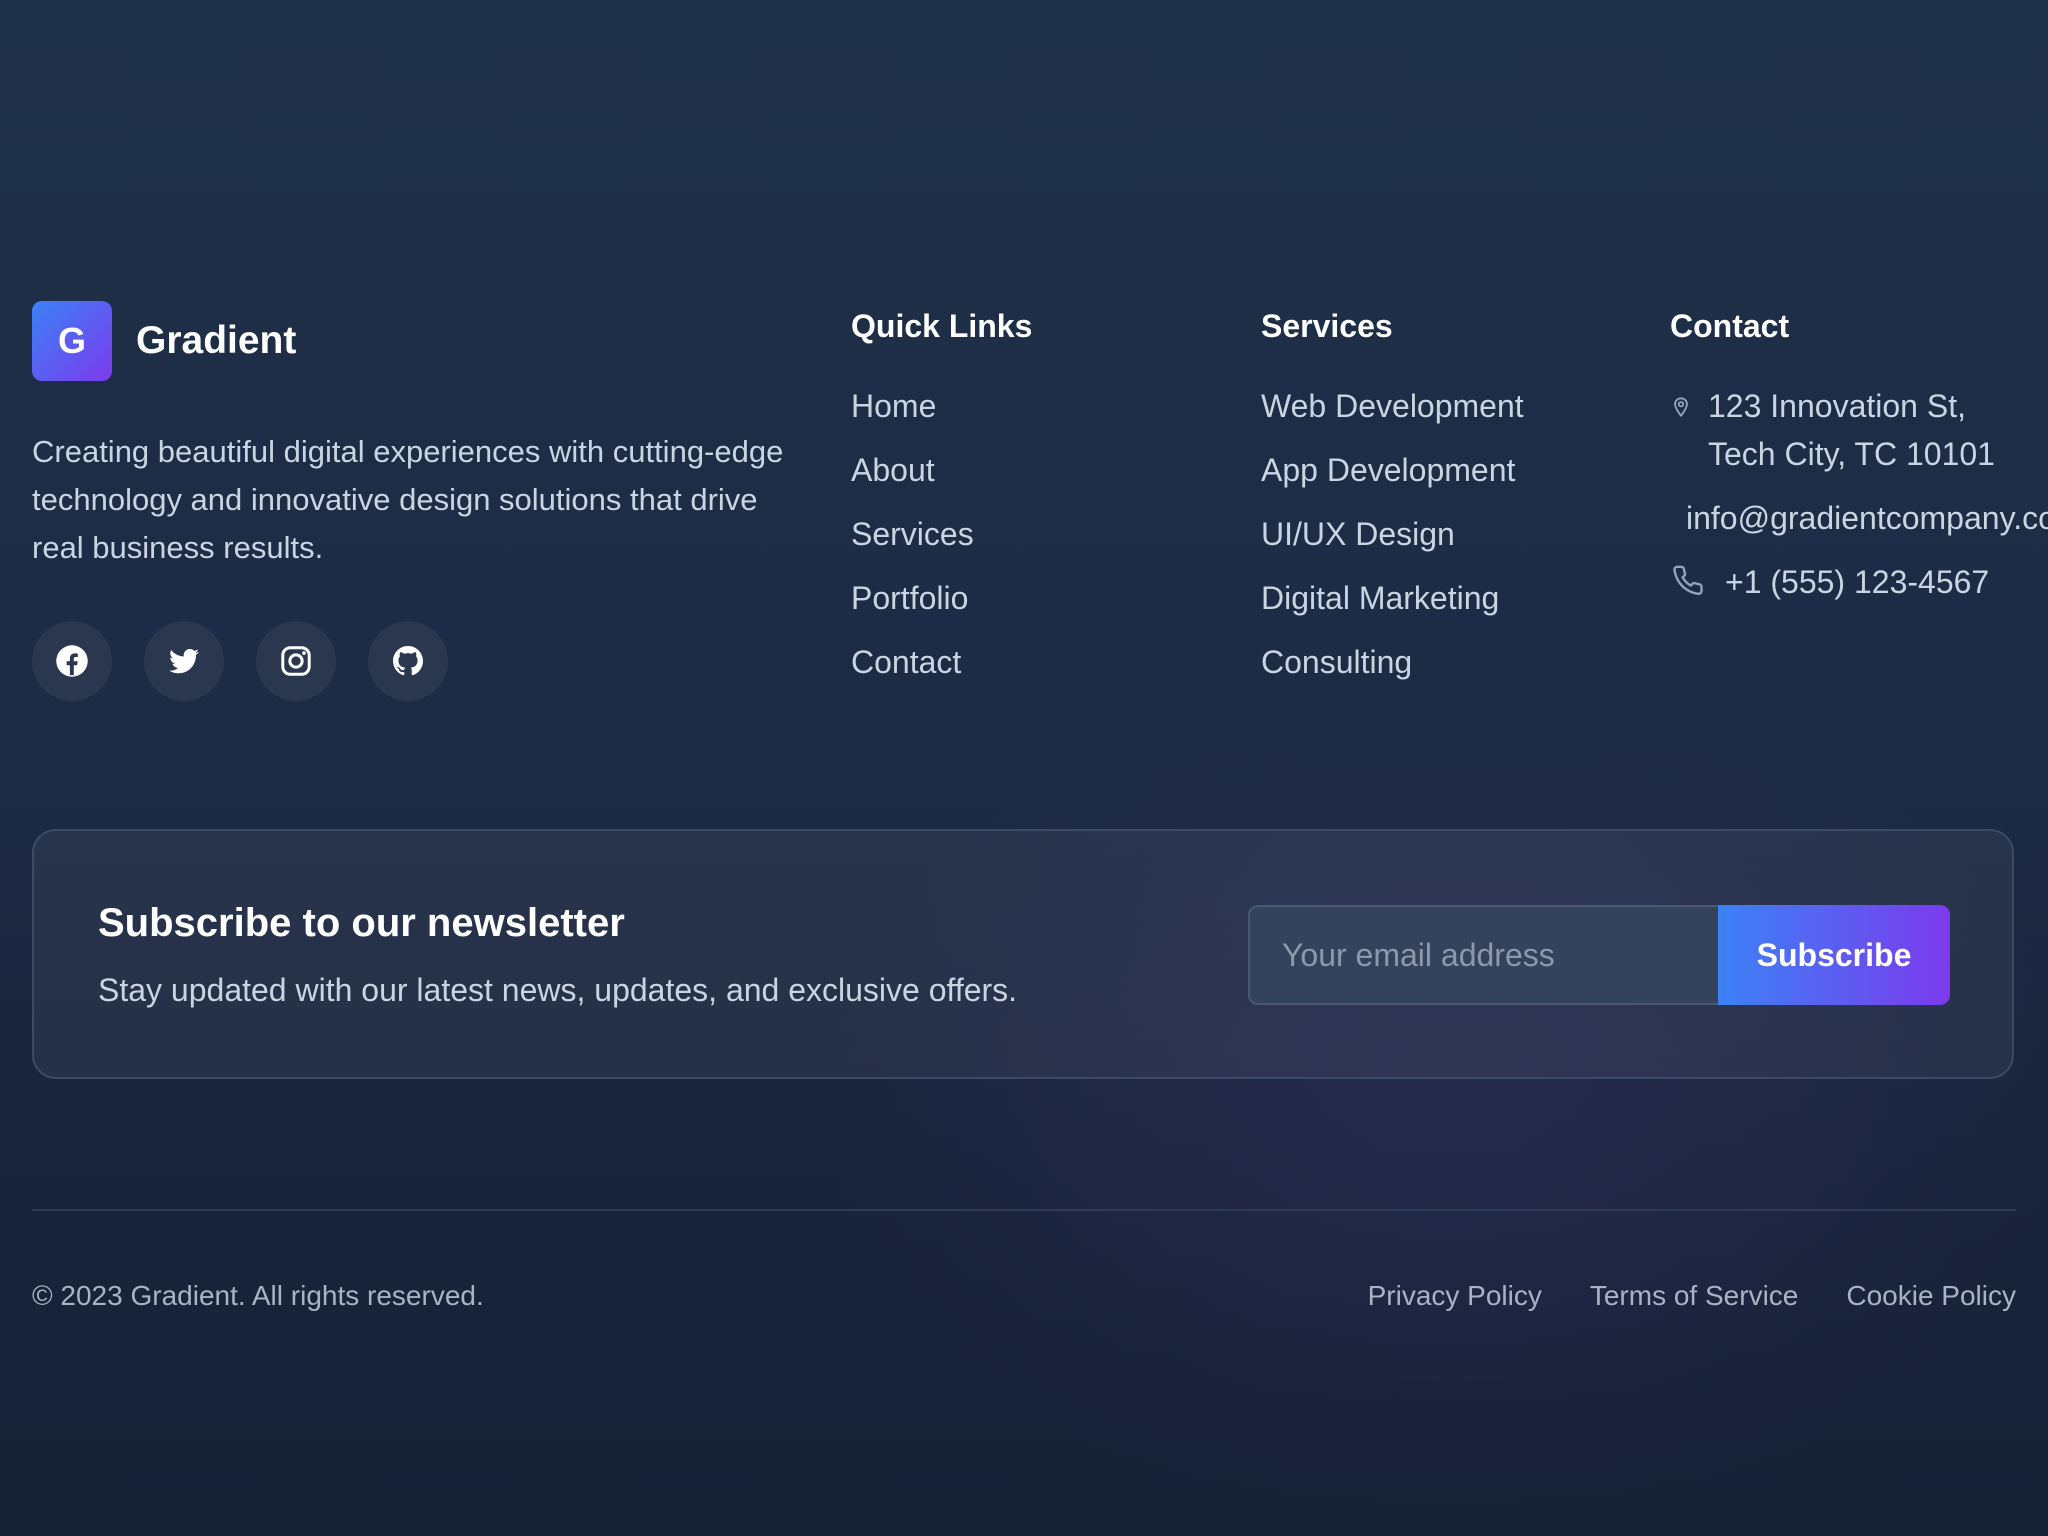 The width and height of the screenshot is (2048, 1536). Describe the element at coordinates (1681, 407) in the screenshot. I see `map-pin-icon` at that location.